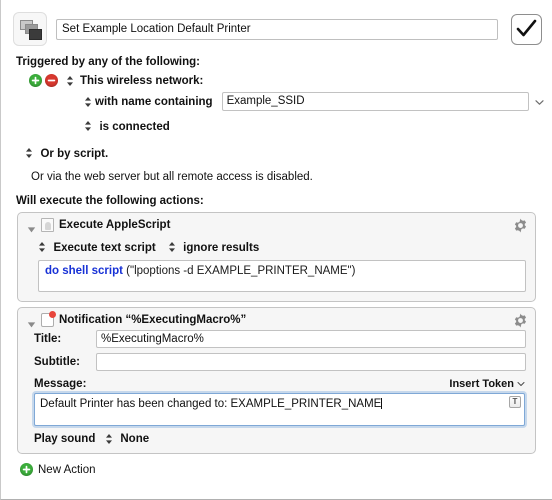 The image size is (552, 500). I want to click on trigger-row-name-containing: with name containing Example_SSID, so click(276, 101).